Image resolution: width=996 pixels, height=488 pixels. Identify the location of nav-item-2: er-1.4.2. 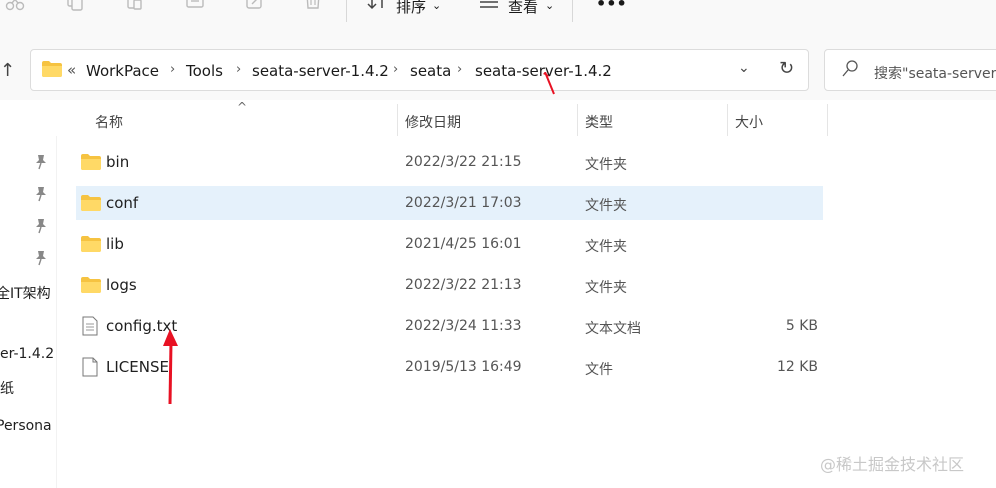
(27, 354).